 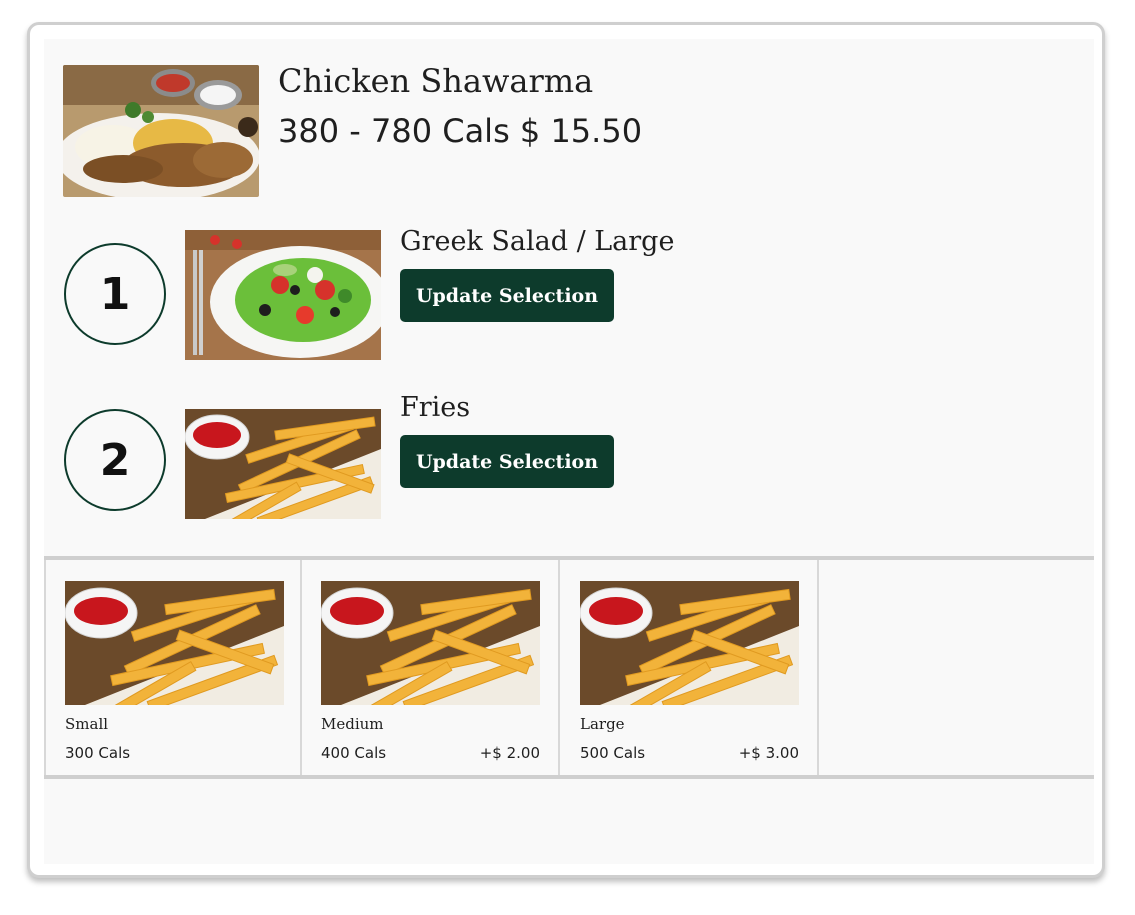 I want to click on greek-salad-image, so click(x=283, y=295).